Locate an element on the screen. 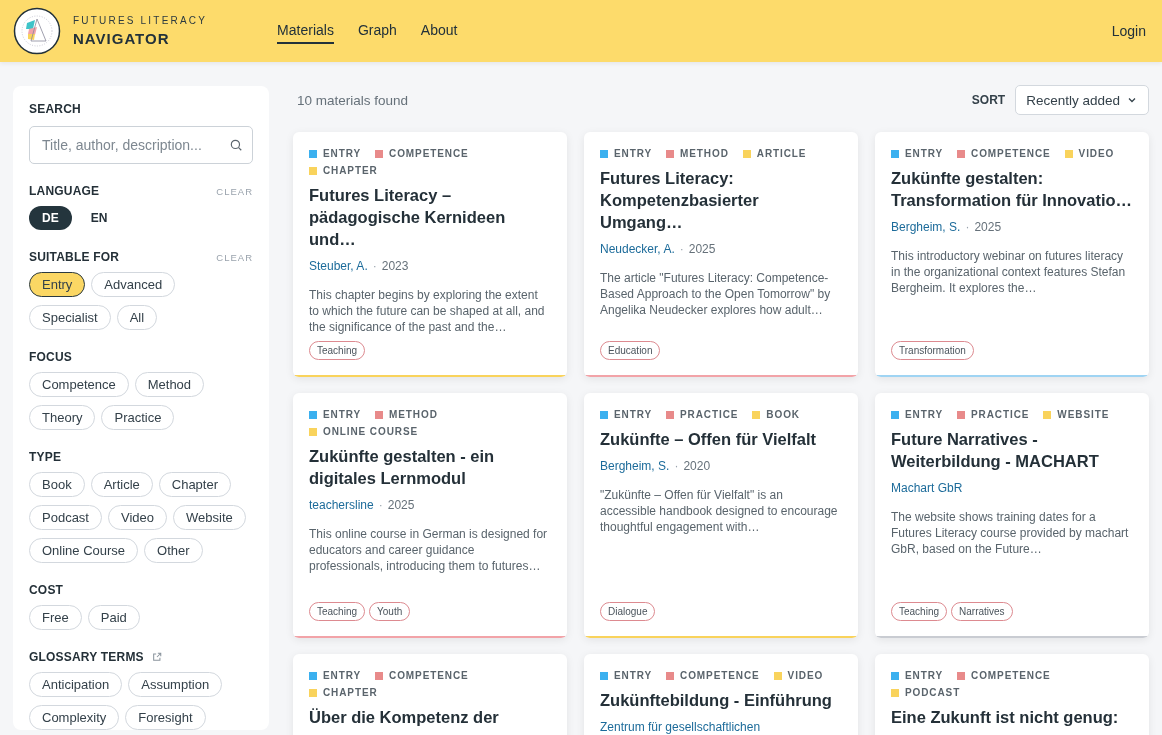  section-title: SEARCH is located at coordinates (55, 109).